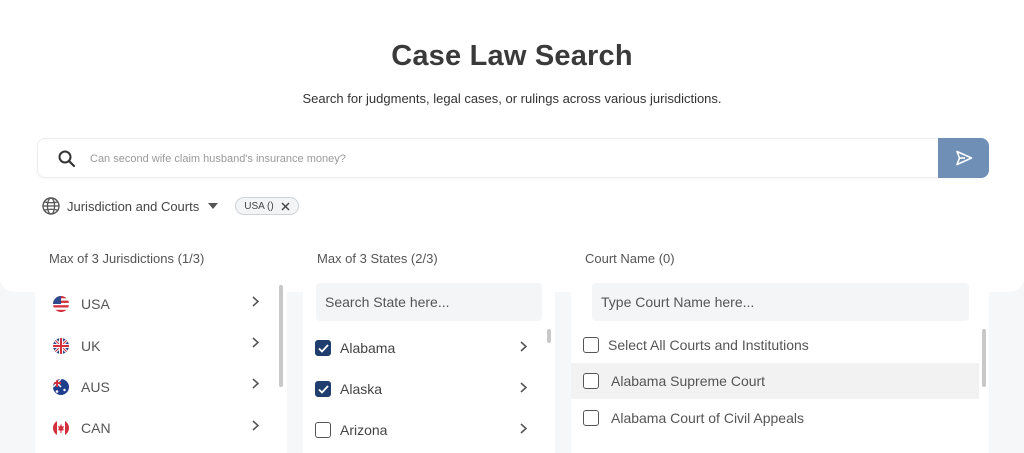 The image size is (1024, 453). I want to click on jurisdiction-filter-label: Jurisdiction and Courts, so click(133, 206).